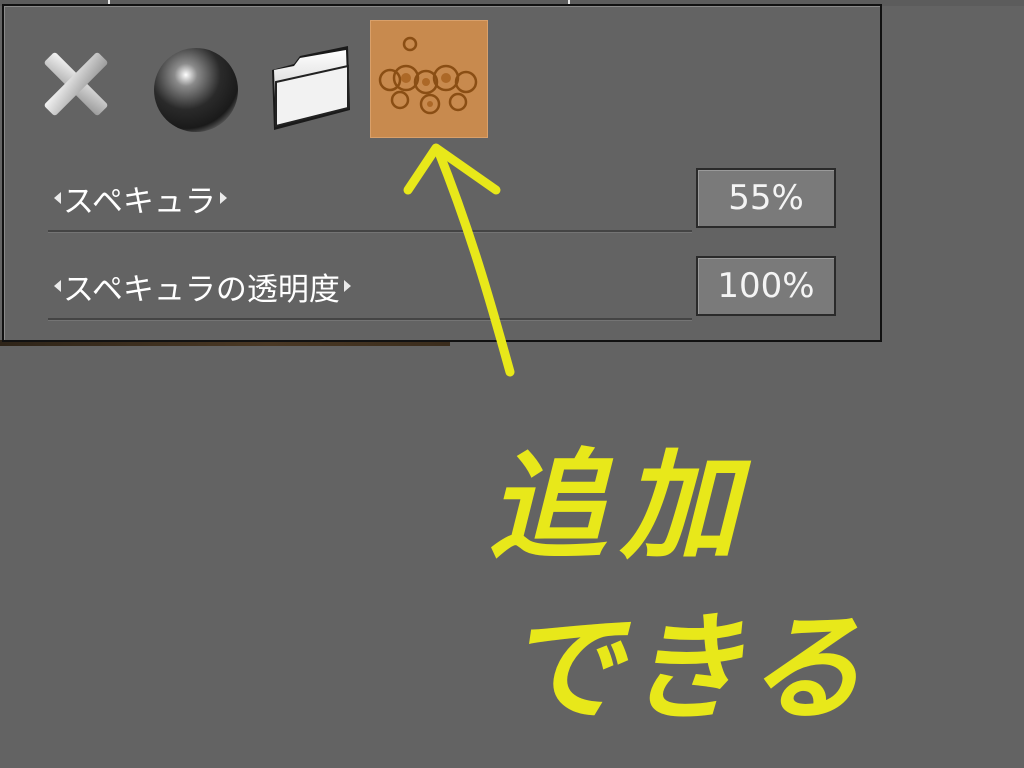 The width and height of the screenshot is (1024, 768). What do you see at coordinates (766, 286) in the screenshot?
I see `specular-opacity-value-field: 100%` at bounding box center [766, 286].